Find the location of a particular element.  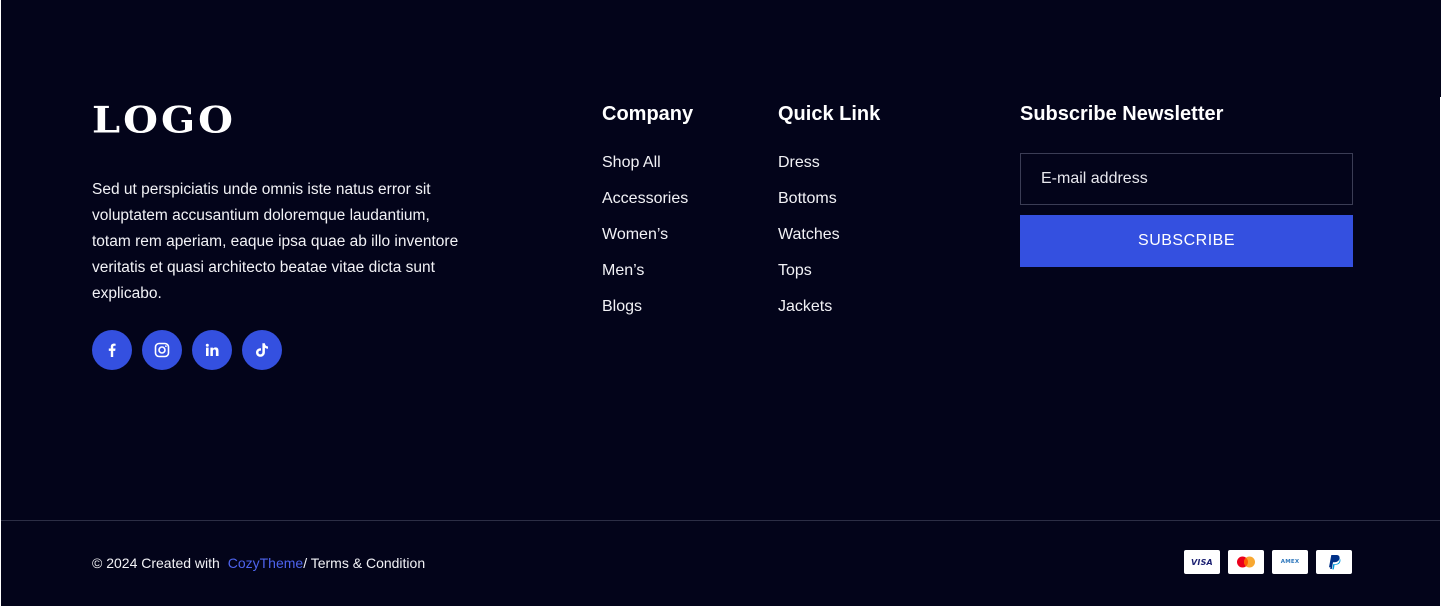

tiktok-icon is located at coordinates (262, 350).